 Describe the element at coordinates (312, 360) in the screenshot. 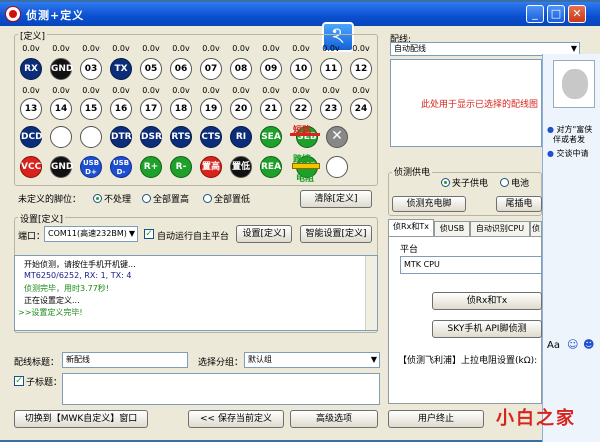

I see `group-select: 默认组 ▼` at that location.